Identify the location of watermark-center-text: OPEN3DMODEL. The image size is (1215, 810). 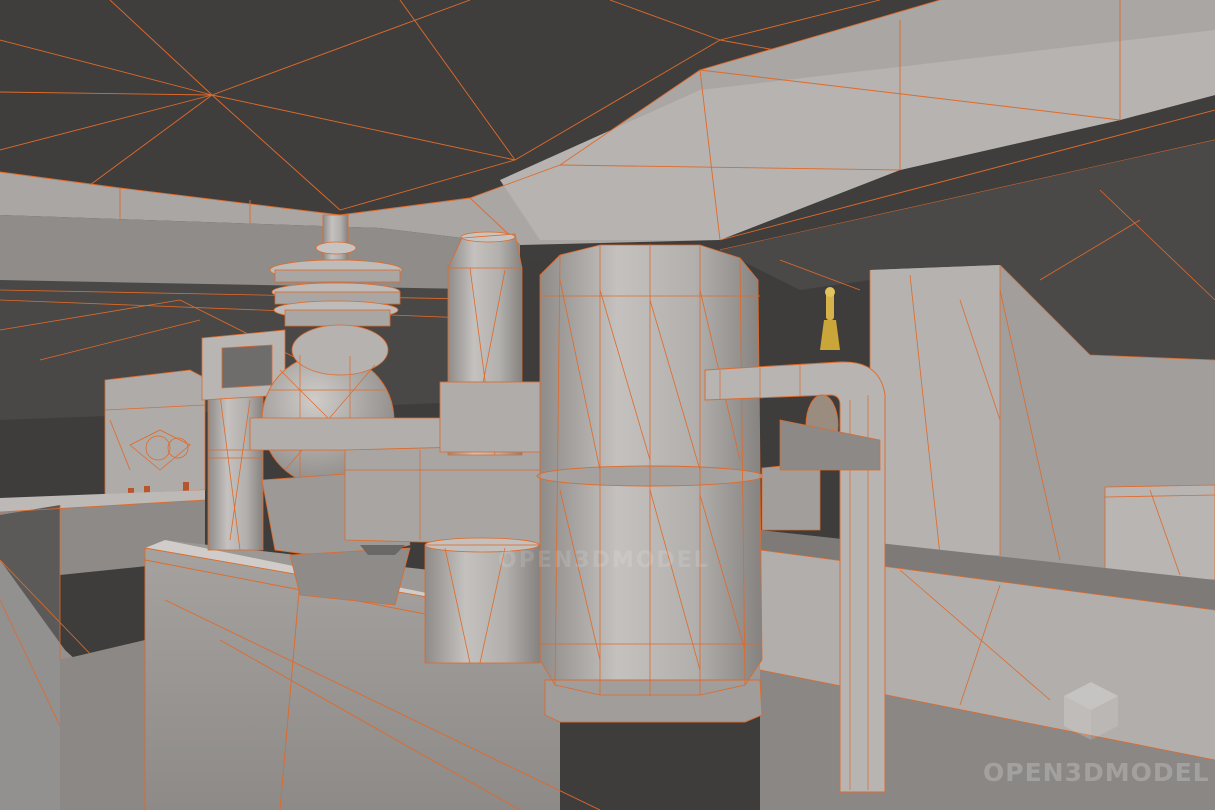
(604, 560).